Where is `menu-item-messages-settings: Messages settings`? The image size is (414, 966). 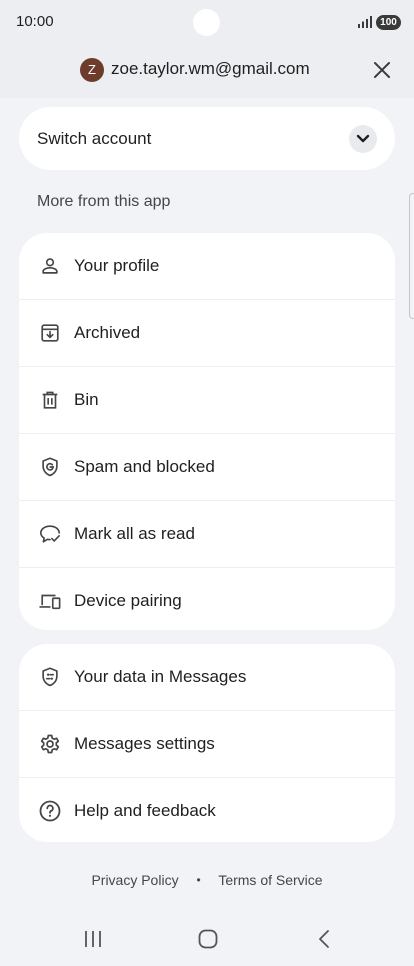 menu-item-messages-settings: Messages settings is located at coordinates (207, 743).